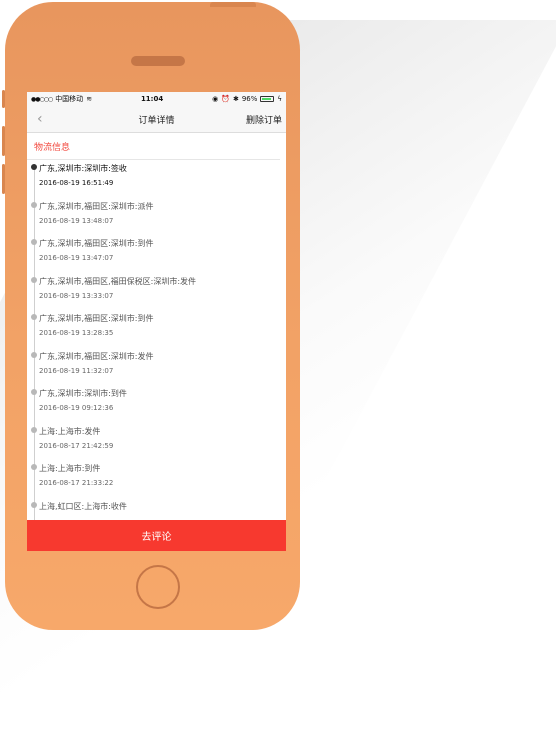  What do you see at coordinates (158, 254) in the screenshot?
I see `timeline-event: 广东,深圳市,福田区:深圳市:到件 2016-08-19 13:47:07` at bounding box center [158, 254].